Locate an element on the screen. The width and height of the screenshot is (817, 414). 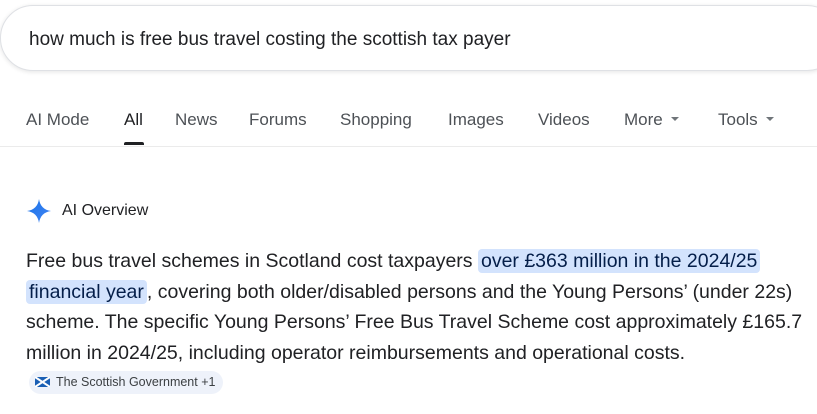
tab-ai-mode: AI Mode is located at coordinates (57, 120).